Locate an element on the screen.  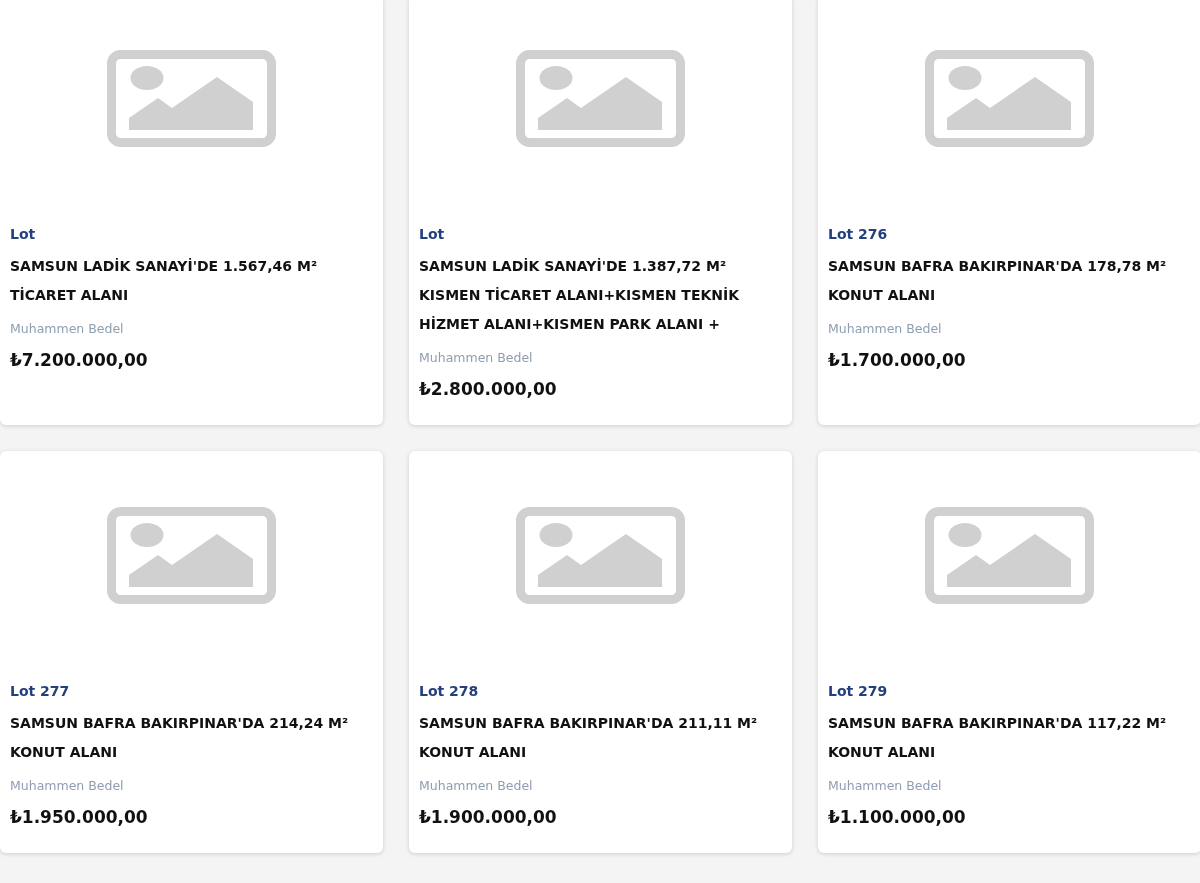
lot-title: SAMSUN BAFRA BAKIRPINAR'DA 211,11 M² KONUT ALANI is located at coordinates (589, 738).